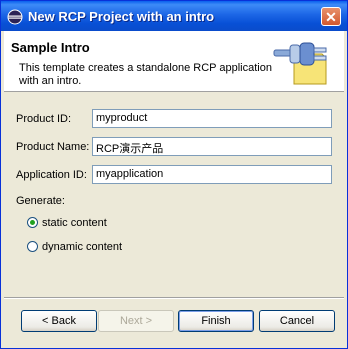 The height and width of the screenshot is (349, 348). What do you see at coordinates (74, 223) in the screenshot?
I see `radio-label: static content` at bounding box center [74, 223].